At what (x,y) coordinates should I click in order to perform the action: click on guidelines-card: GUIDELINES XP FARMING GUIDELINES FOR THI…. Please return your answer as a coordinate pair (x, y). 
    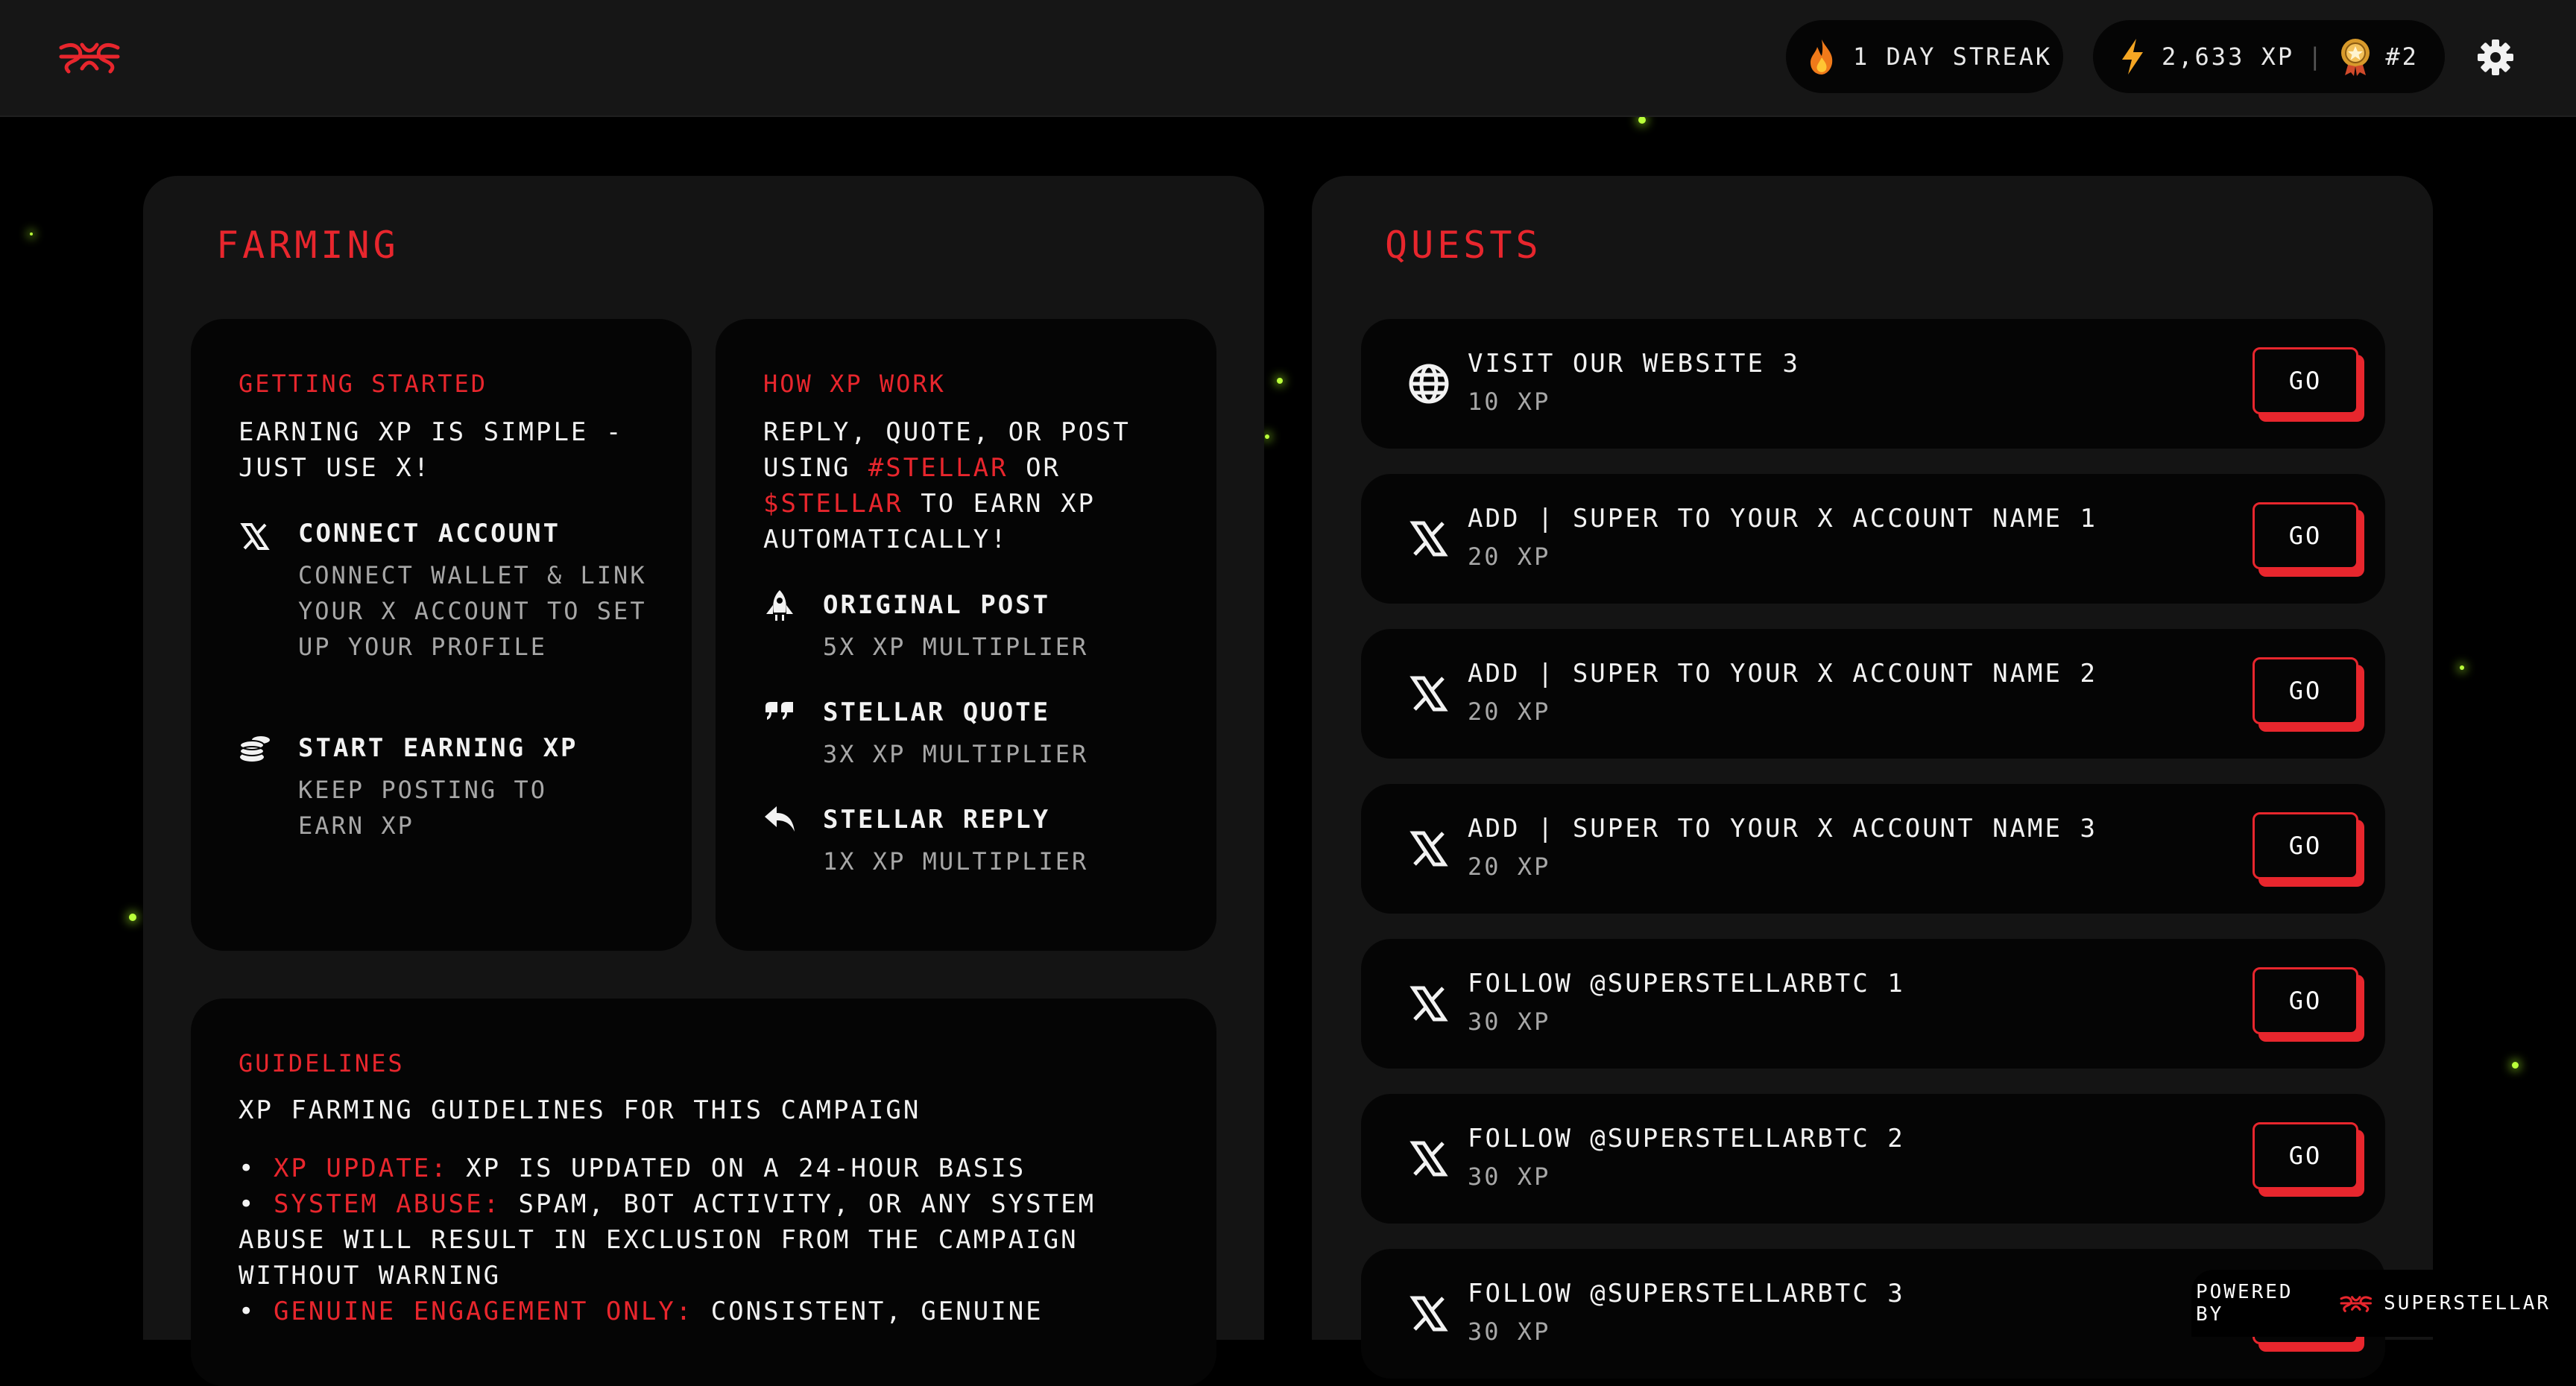
    Looking at the image, I should click on (703, 1192).